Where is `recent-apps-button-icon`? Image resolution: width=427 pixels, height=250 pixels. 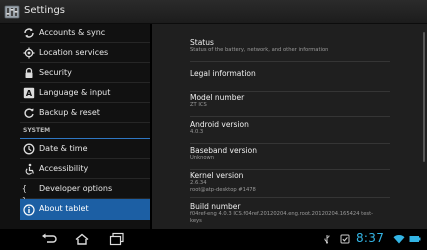 recent-apps-button-icon is located at coordinates (117, 239).